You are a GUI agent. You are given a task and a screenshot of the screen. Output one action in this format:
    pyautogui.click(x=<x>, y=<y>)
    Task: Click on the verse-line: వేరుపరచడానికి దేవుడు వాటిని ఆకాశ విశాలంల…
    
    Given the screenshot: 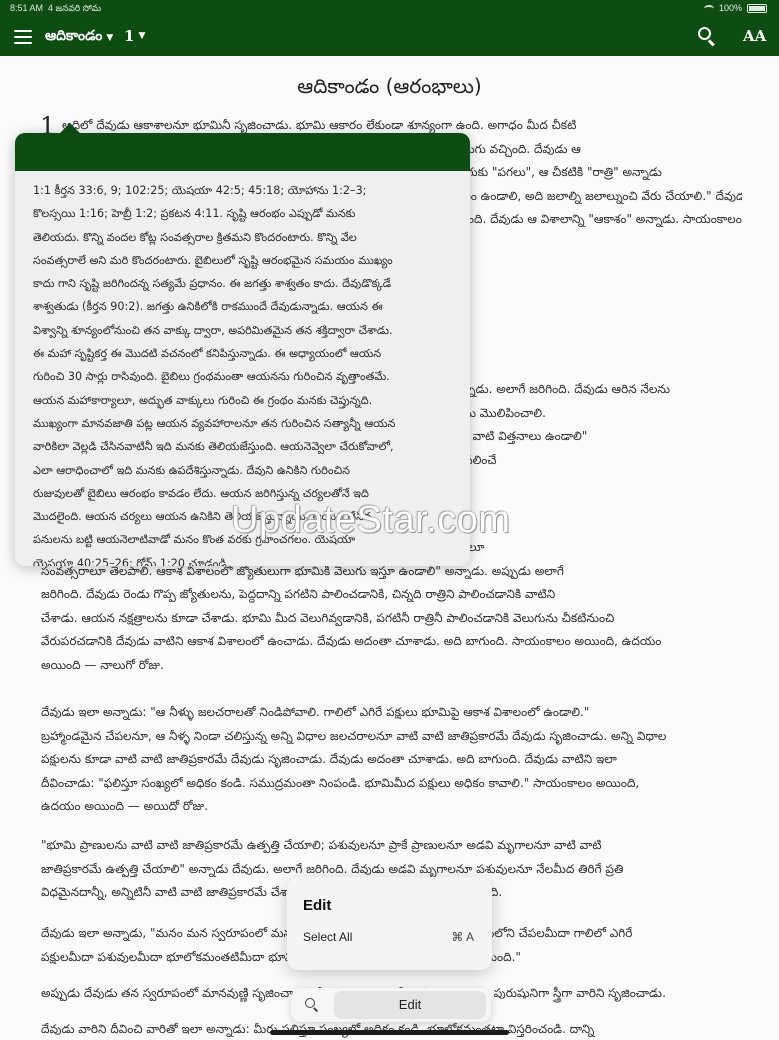 What is the action you would take?
    pyautogui.click(x=351, y=641)
    